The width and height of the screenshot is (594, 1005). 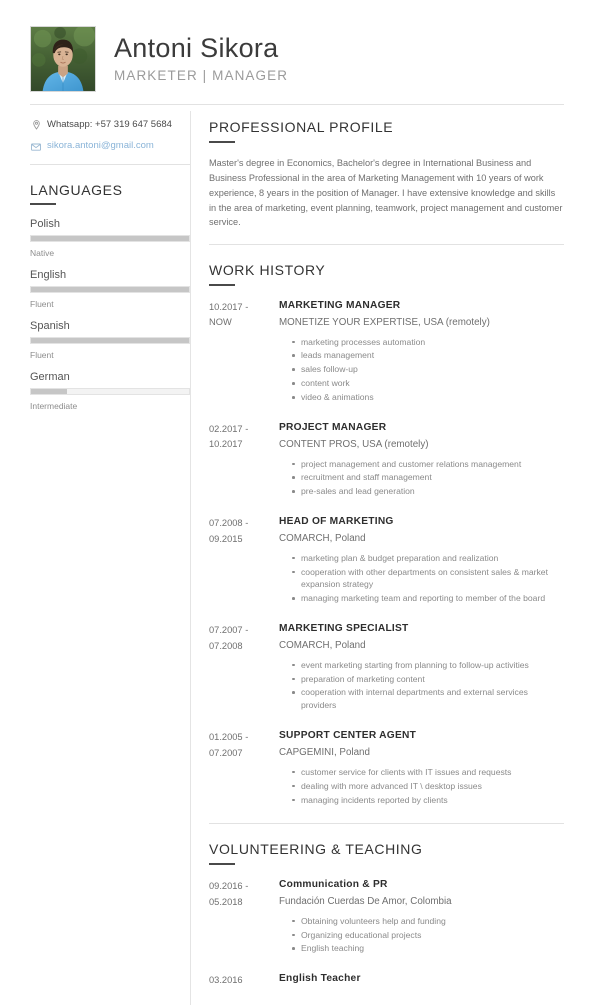 What do you see at coordinates (226, 645) in the screenshot?
I see `date-to: 07.2008` at bounding box center [226, 645].